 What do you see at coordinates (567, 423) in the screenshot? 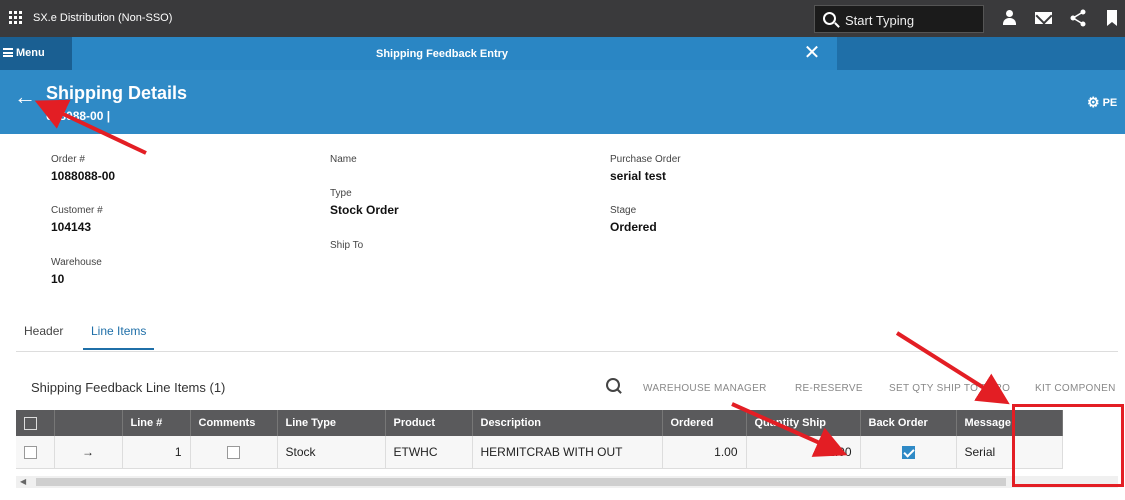
I see `column-description: Description` at bounding box center [567, 423].